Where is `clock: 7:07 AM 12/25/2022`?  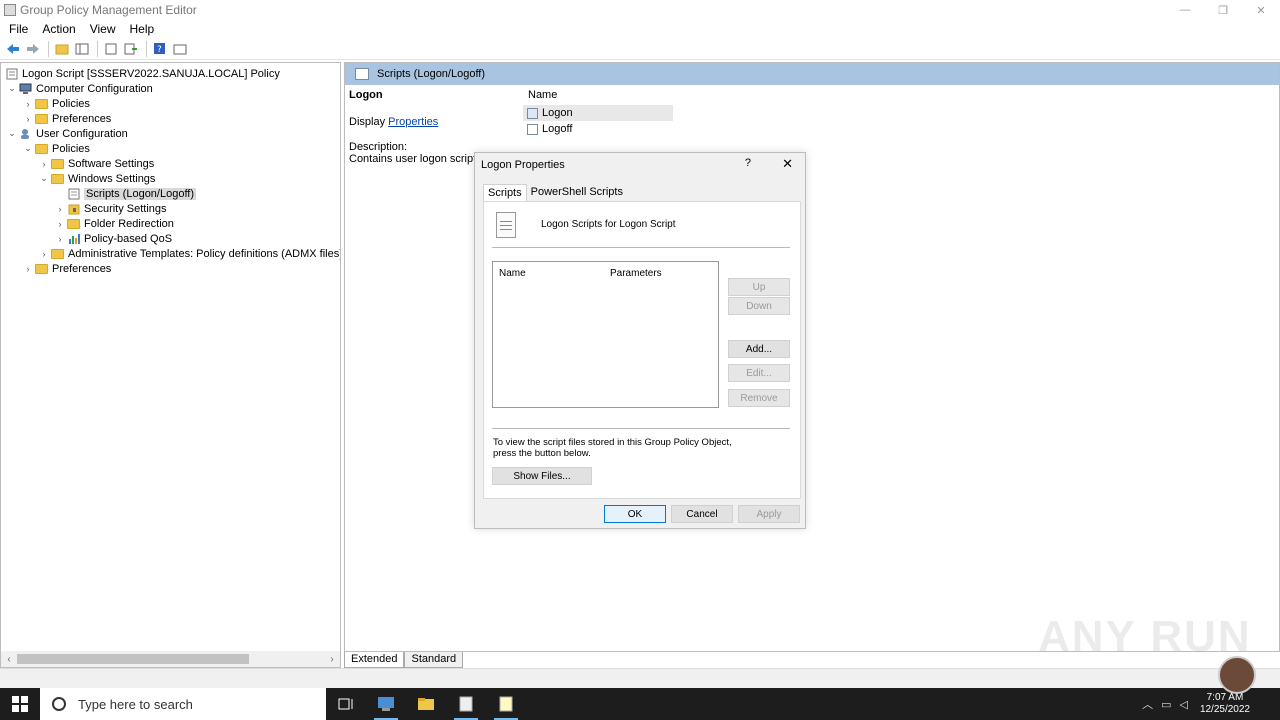
clock: 7:07 AM 12/25/2022 is located at coordinates (1225, 704).